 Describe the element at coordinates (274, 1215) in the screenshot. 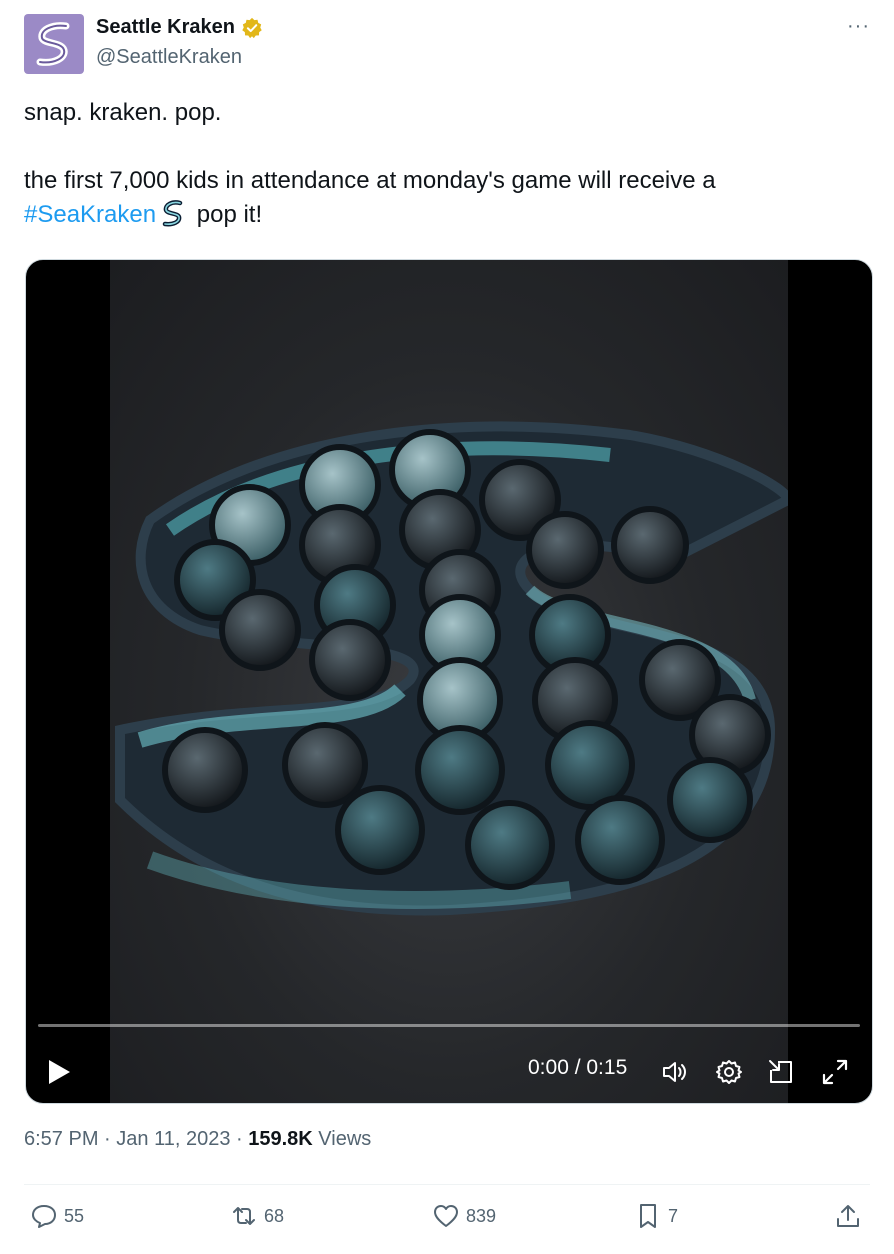

I see `retweet-count: 68` at that location.